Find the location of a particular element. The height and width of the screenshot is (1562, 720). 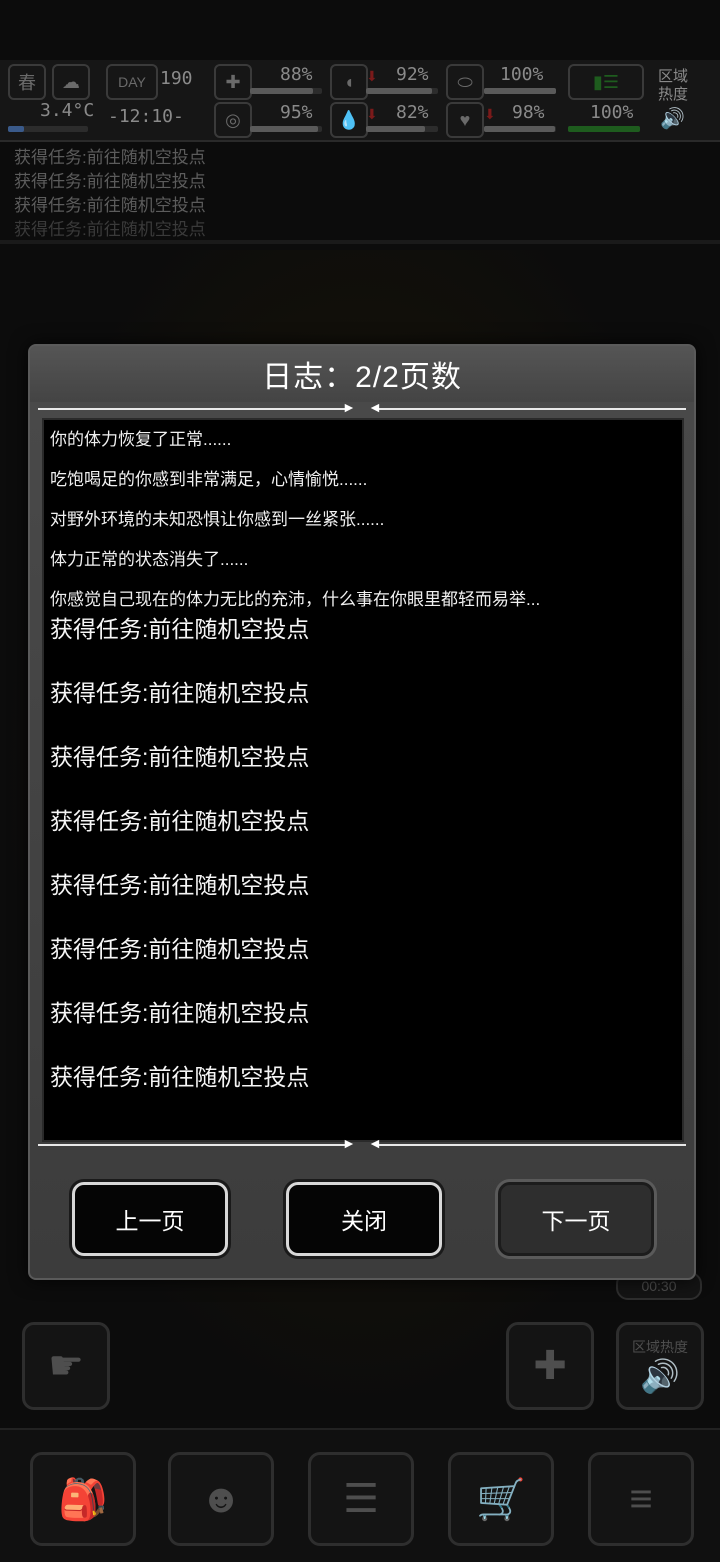

sanity-value: 95% is located at coordinates (296, 112).